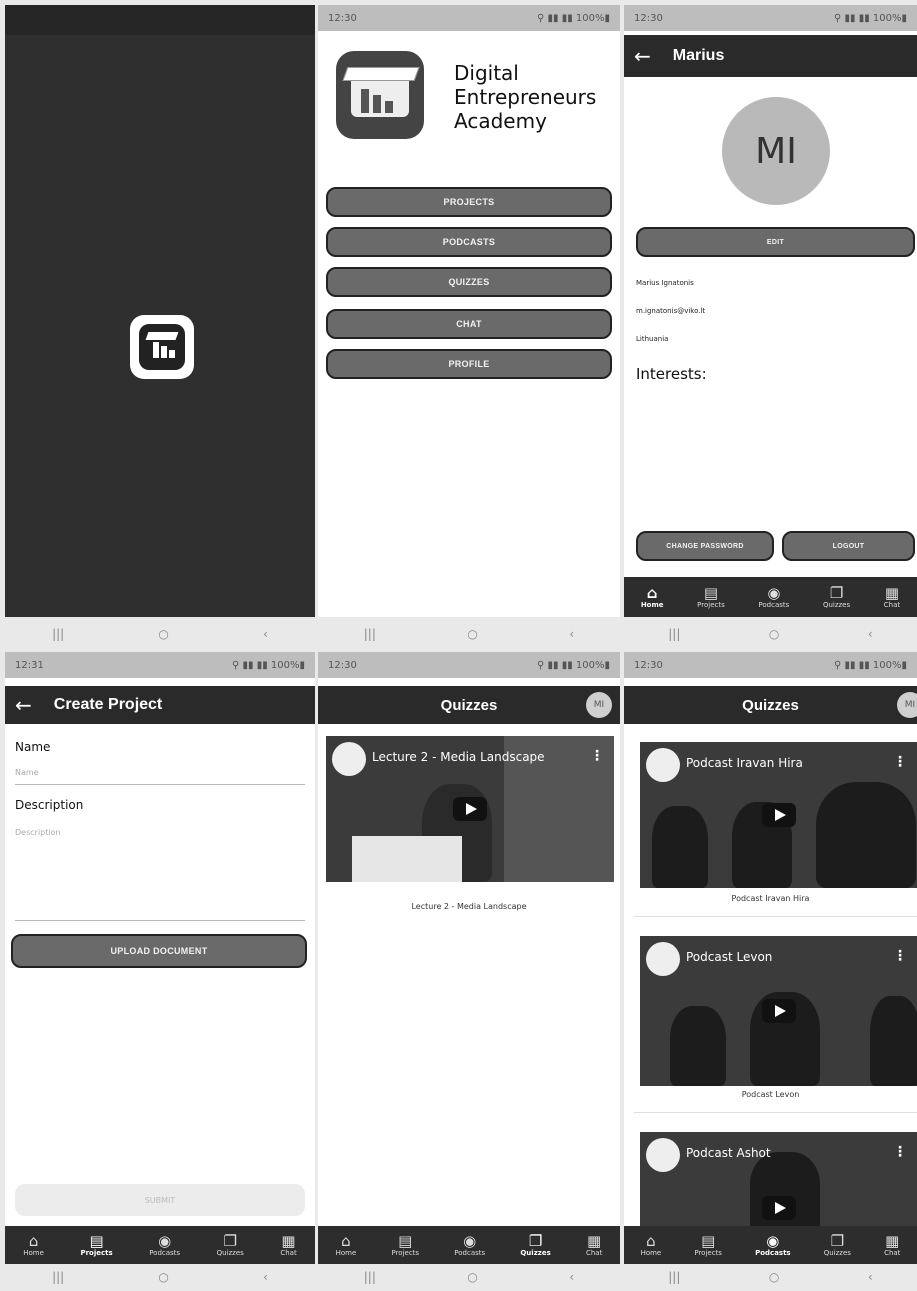  Describe the element at coordinates (469, 202) in the screenshot. I see `projects-button: PROJECTS` at that location.